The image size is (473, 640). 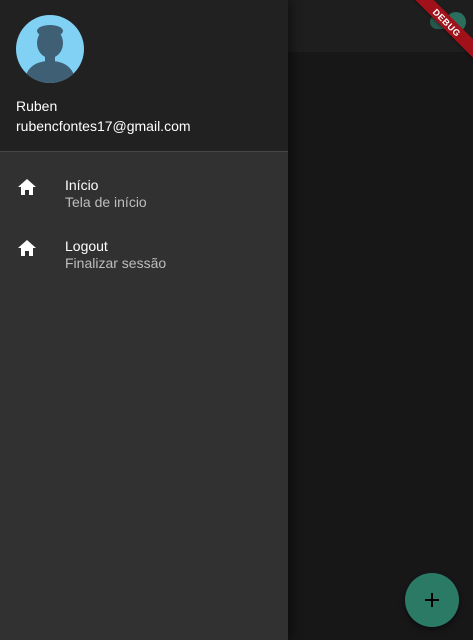 I want to click on drawer-item-title: Início, so click(x=82, y=185).